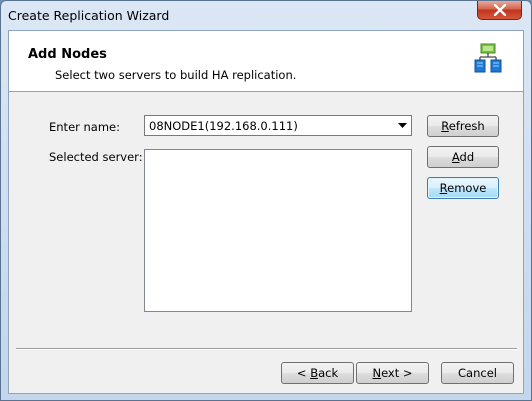  Describe the element at coordinates (89, 15) in the screenshot. I see `window-title: Create Replication Wizard` at that location.